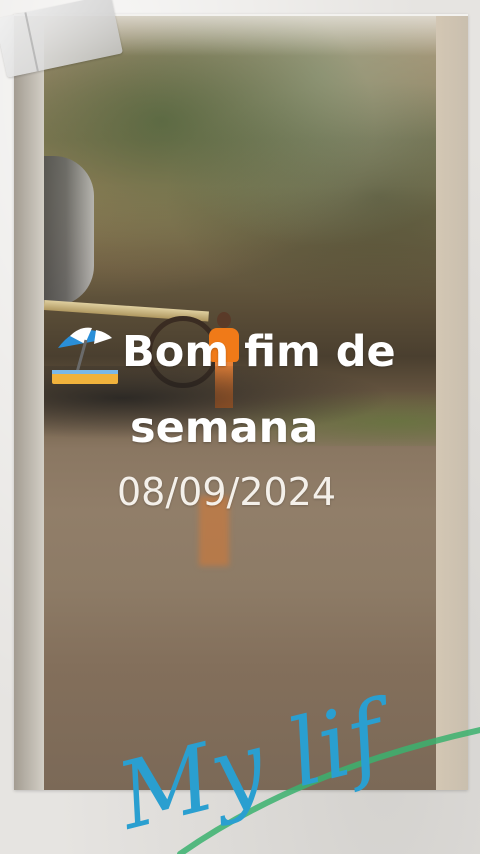 This screenshot has height=854, width=480. I want to click on post-date: 08/09/2024, so click(227, 492).